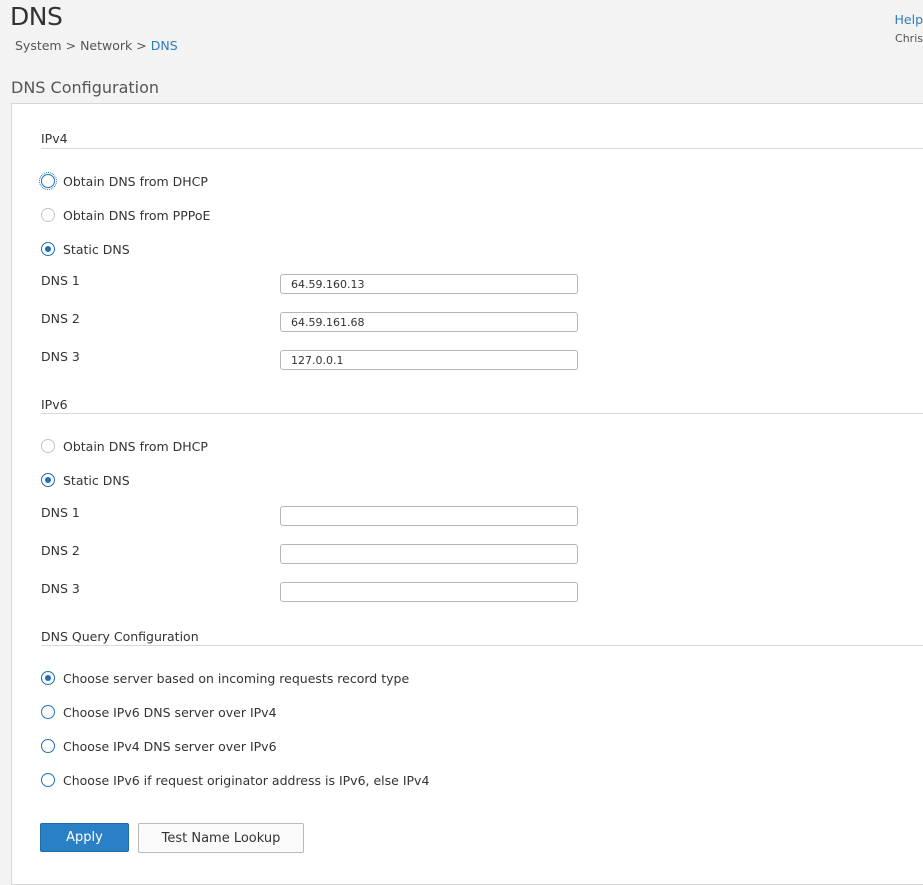  What do you see at coordinates (84, 837) in the screenshot?
I see `apply-button: Apply` at bounding box center [84, 837].